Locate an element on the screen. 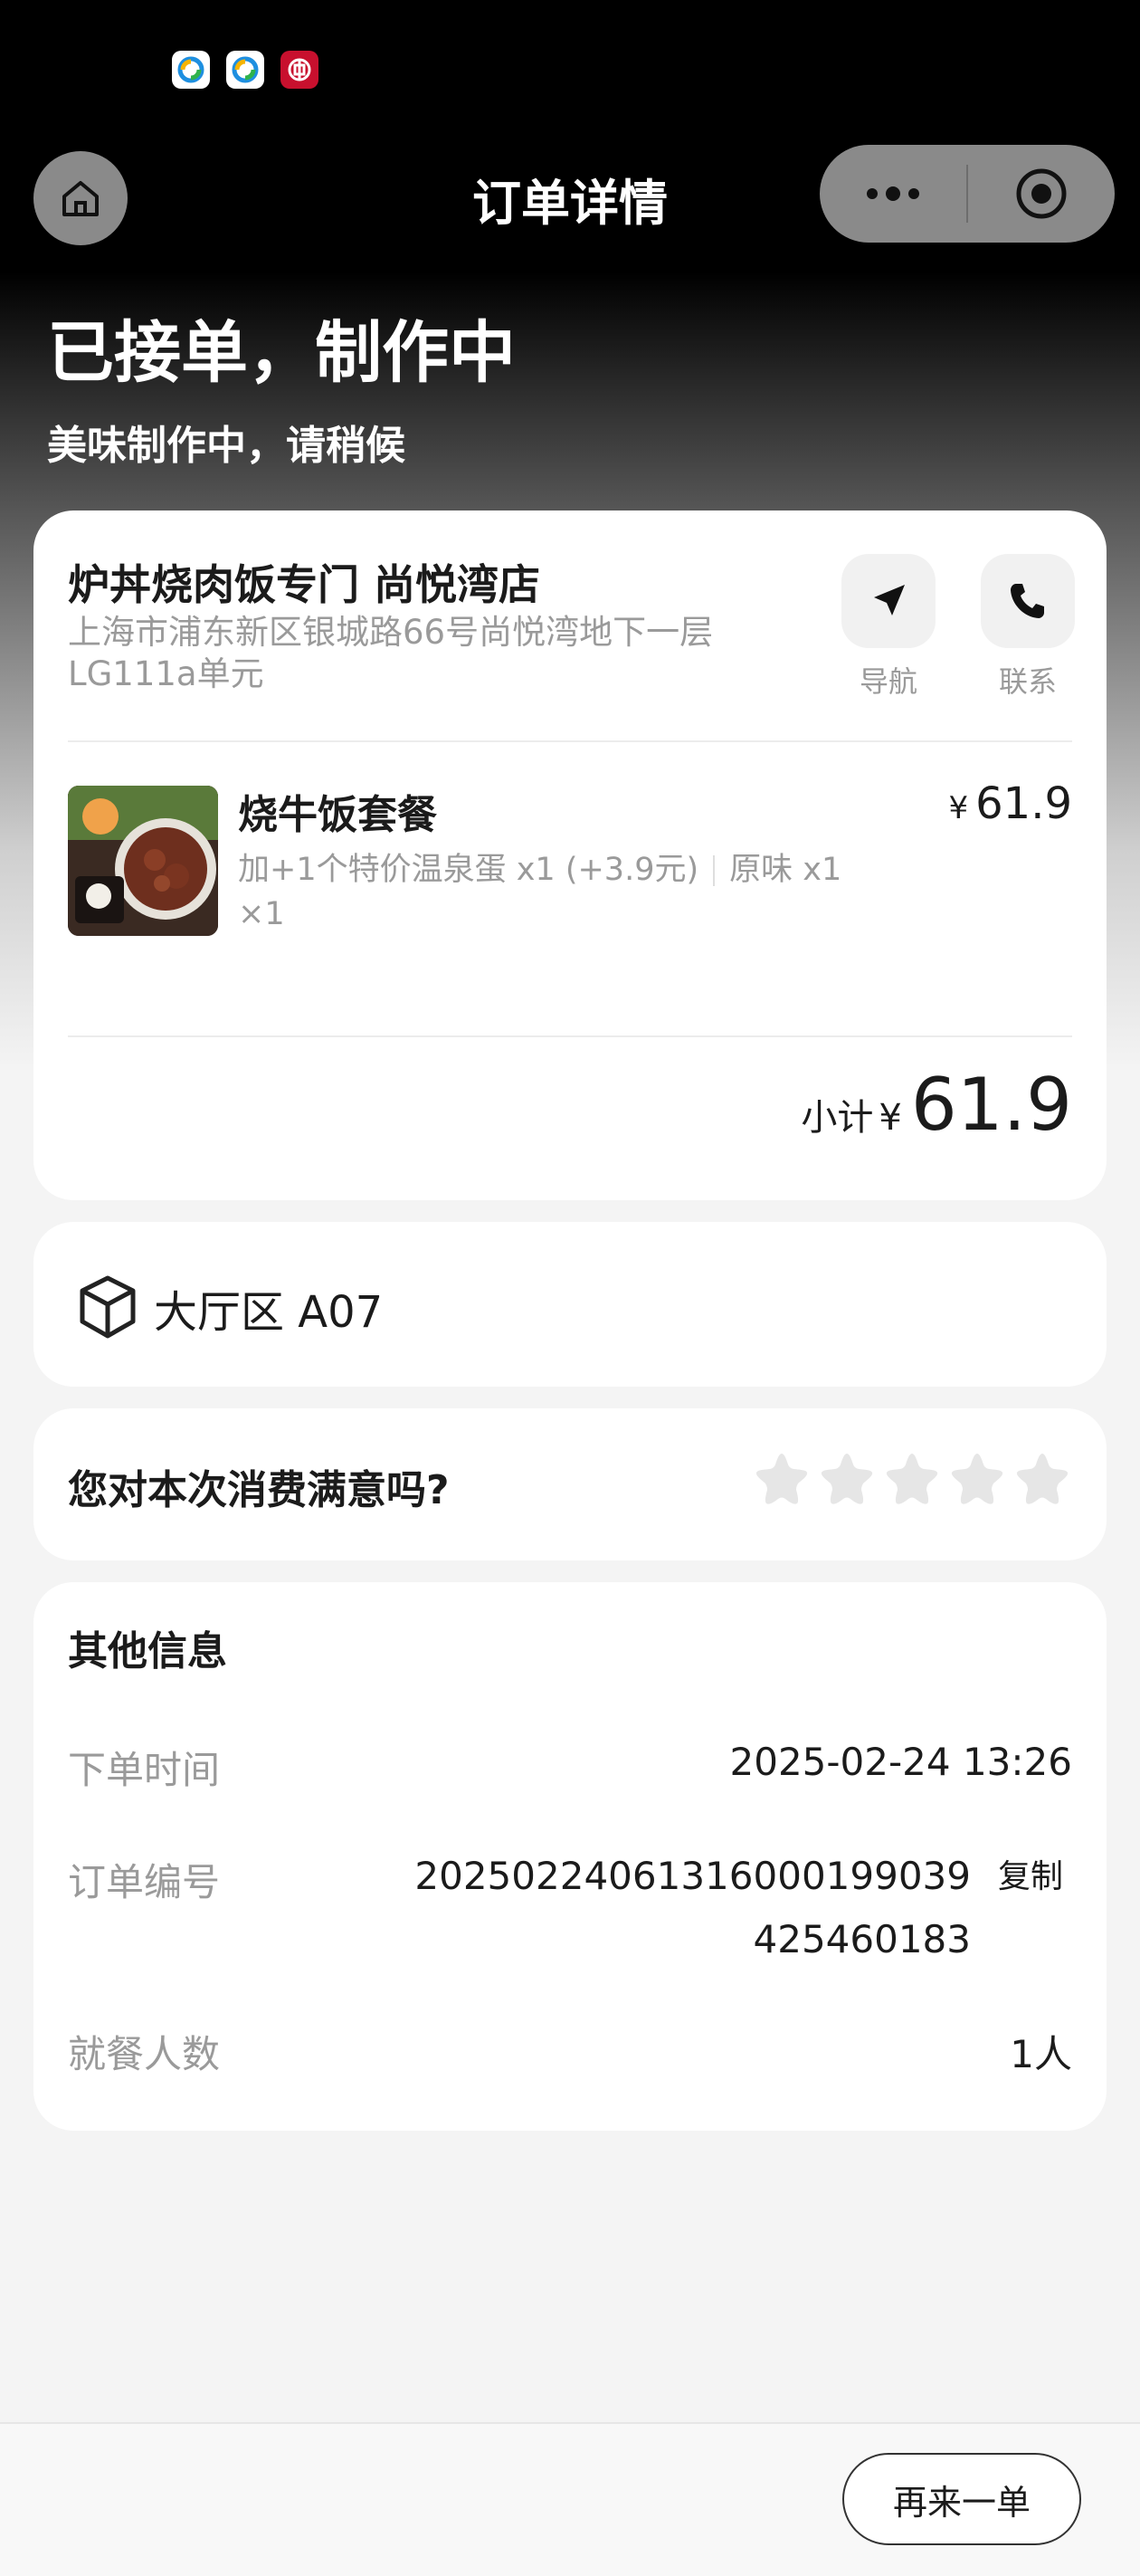 This screenshot has width=1140, height=2576. status-bar is located at coordinates (245, 70).